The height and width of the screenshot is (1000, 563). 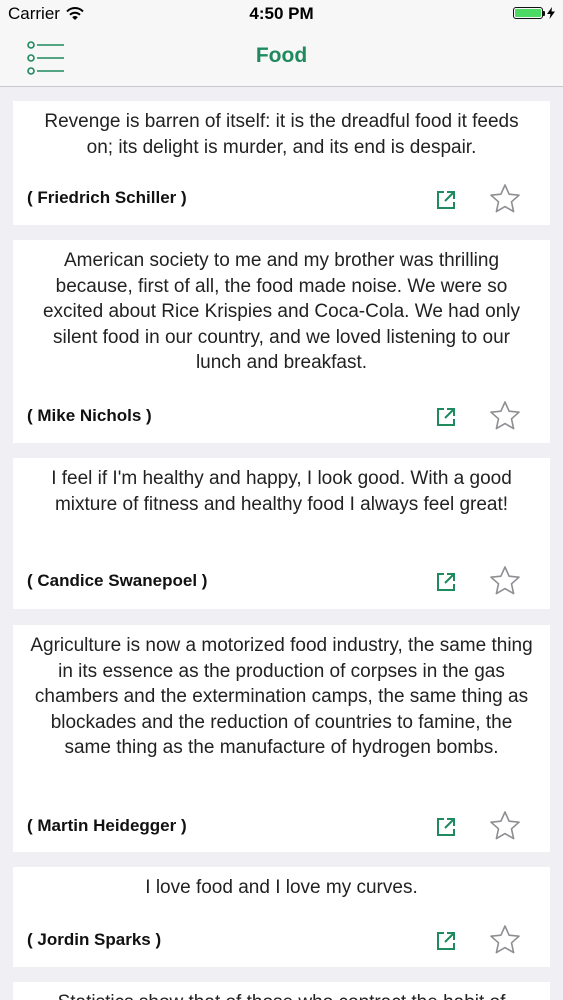 I want to click on status-bar: Carrier 4:50 PM, so click(x=281, y=15).